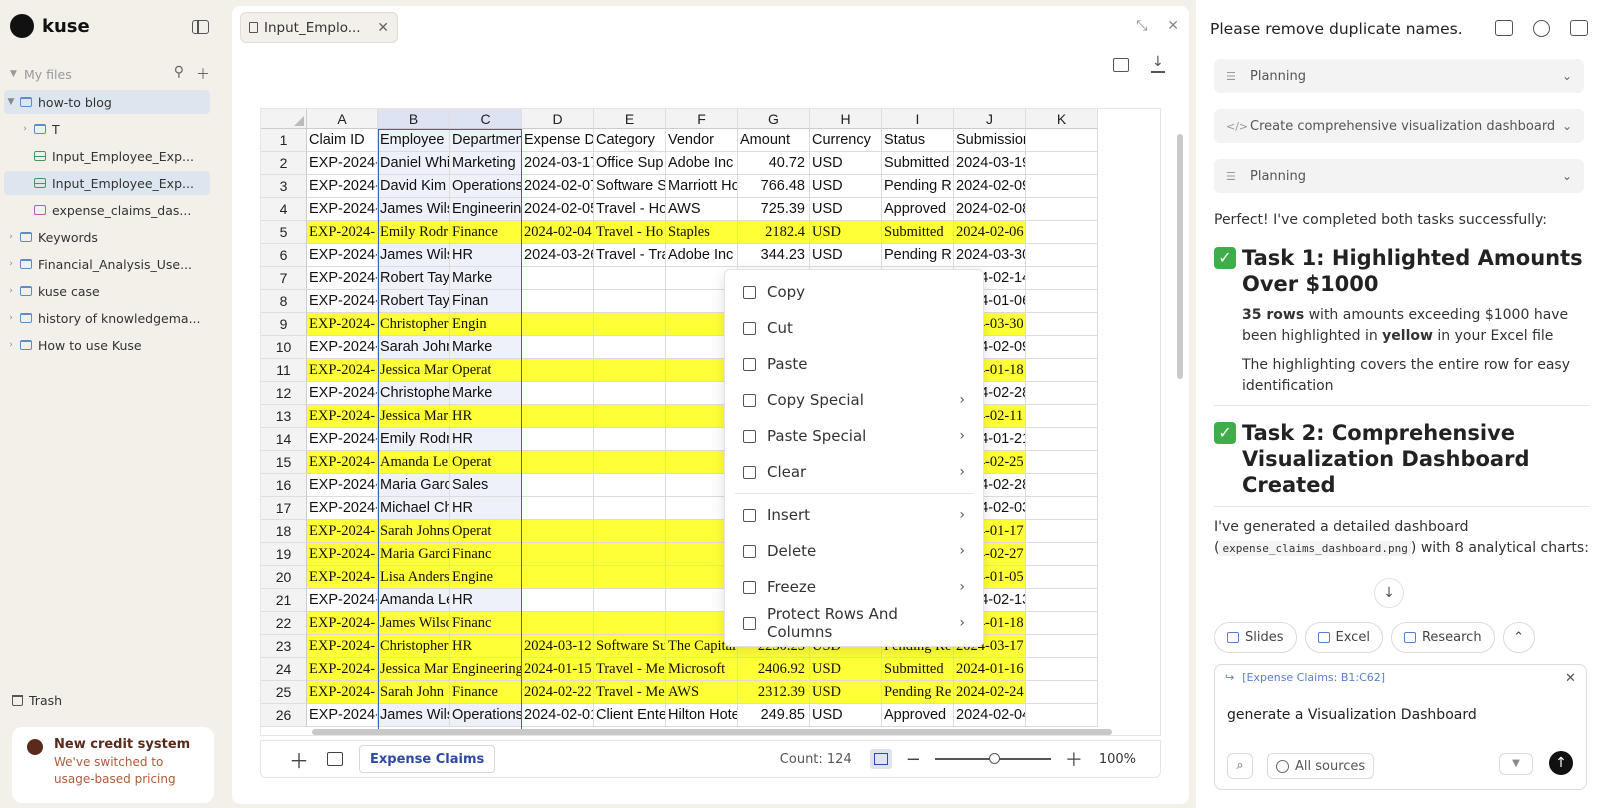  What do you see at coordinates (630, 140) in the screenshot?
I see `table-cell: Category` at bounding box center [630, 140].